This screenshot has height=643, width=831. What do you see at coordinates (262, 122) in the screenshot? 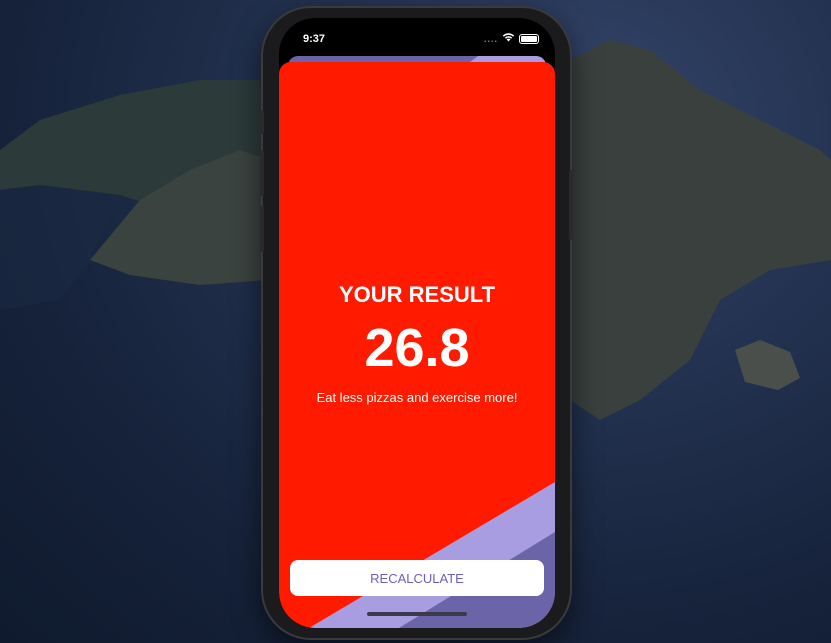
I see `mute-switch` at bounding box center [262, 122].